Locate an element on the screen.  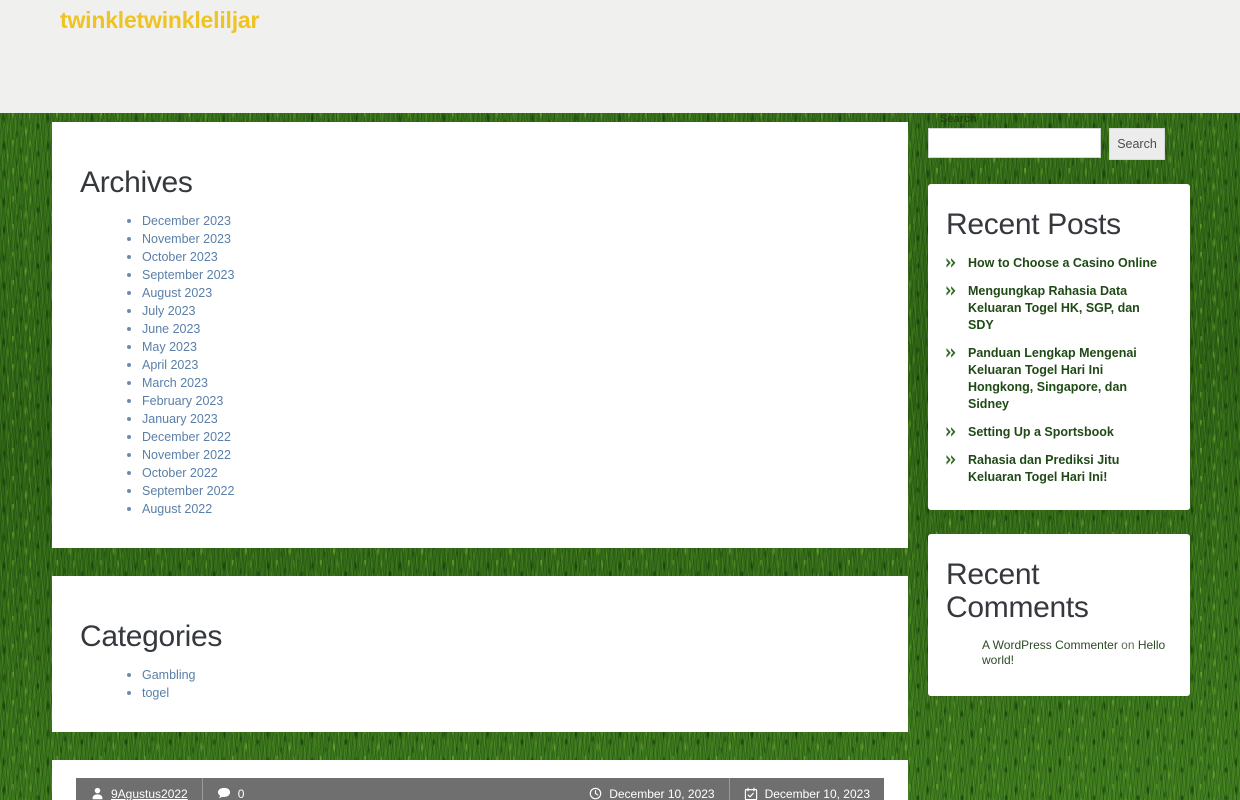
list-item: November 2022 is located at coordinates (511, 455).